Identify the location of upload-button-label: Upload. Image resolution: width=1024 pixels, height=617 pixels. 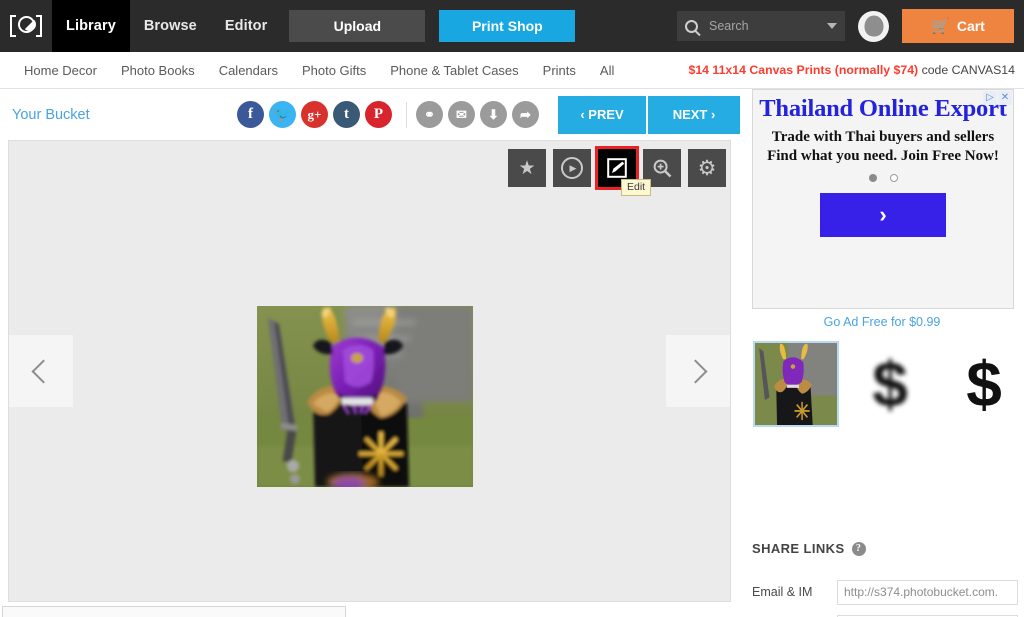
(357, 26).